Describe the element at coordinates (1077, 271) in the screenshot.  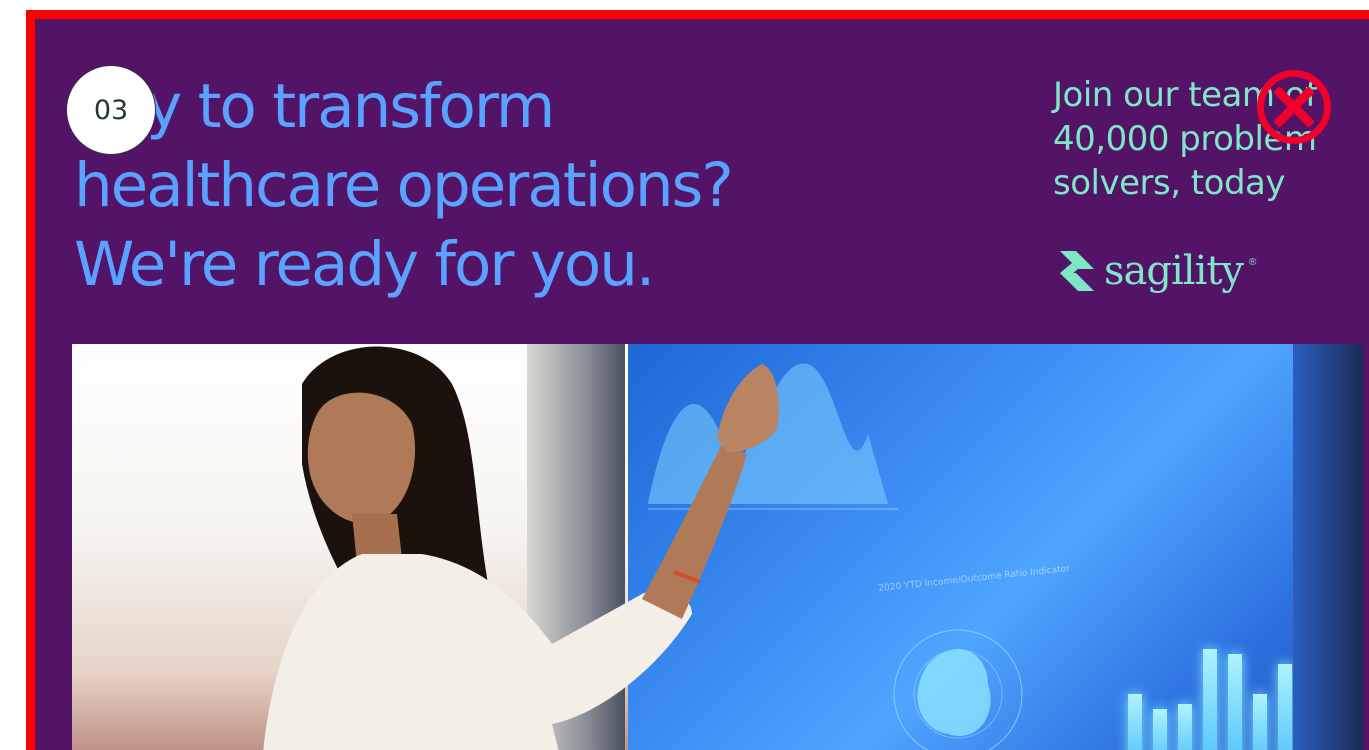
I see `sagility-logo-icon` at that location.